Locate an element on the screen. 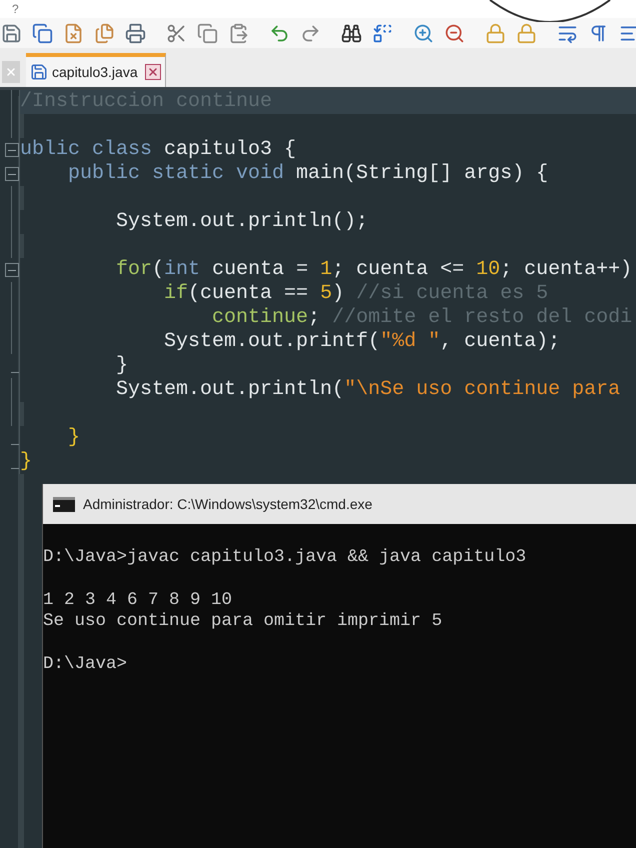  zoom-out-icon is located at coordinates (454, 33).